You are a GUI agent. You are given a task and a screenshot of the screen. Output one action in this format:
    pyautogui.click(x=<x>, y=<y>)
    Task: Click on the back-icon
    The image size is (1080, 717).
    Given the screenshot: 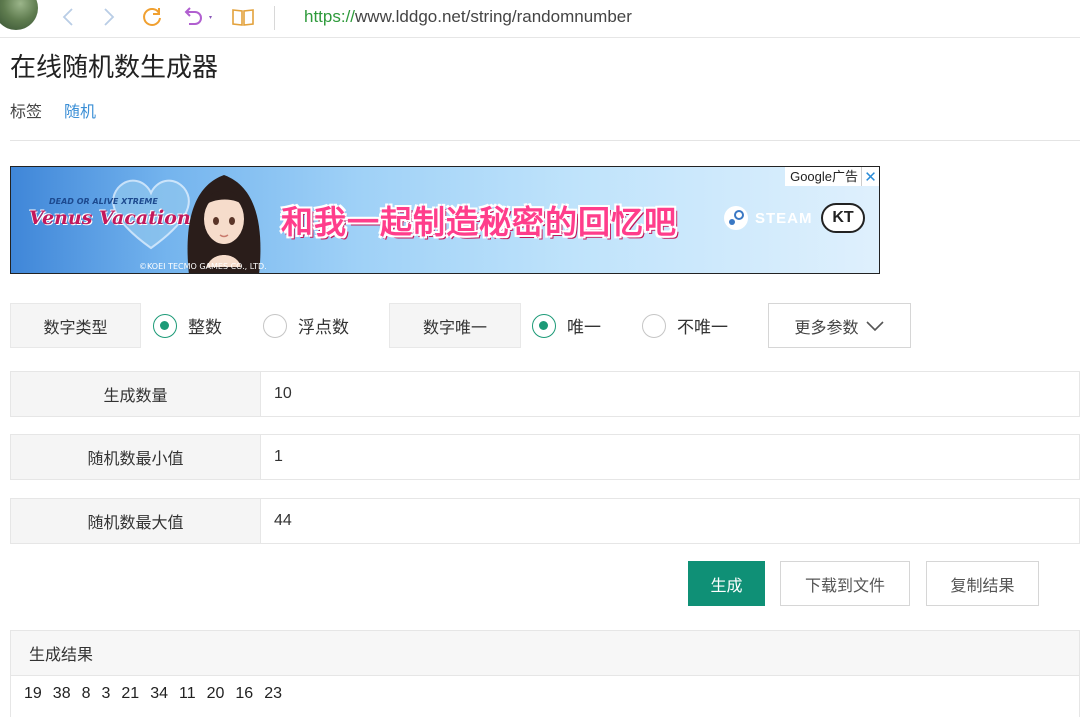 What is the action you would take?
    pyautogui.click(x=68, y=17)
    